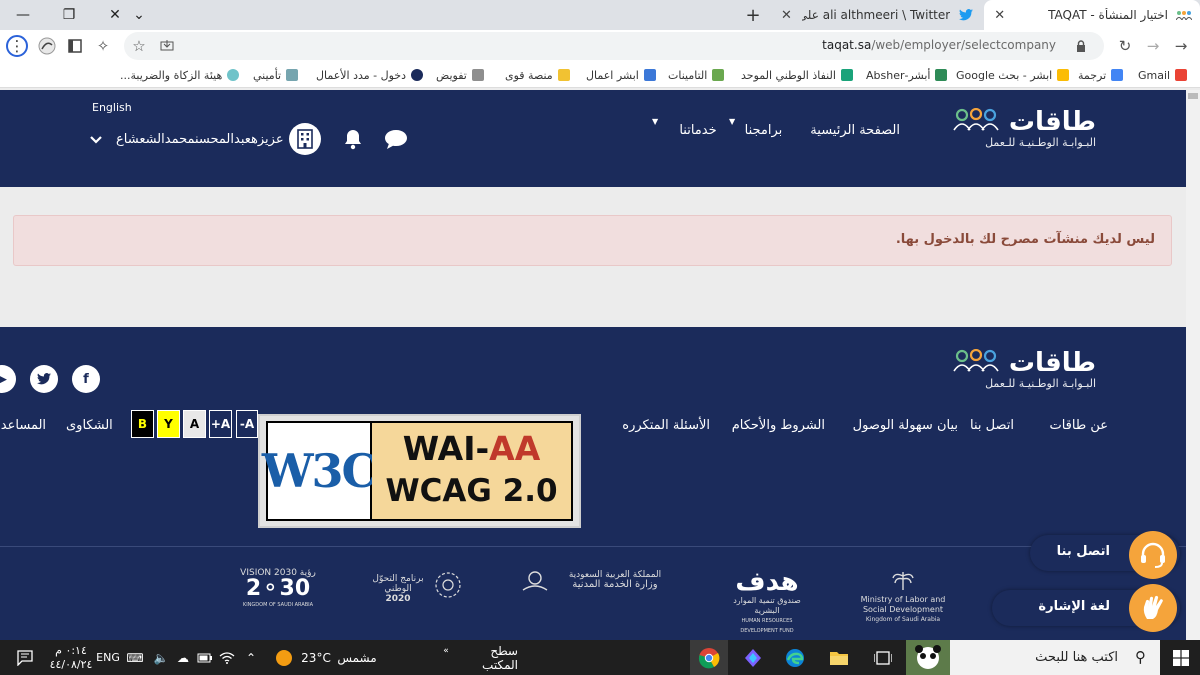  I want to click on profile-avatar-icon, so click(47, 46).